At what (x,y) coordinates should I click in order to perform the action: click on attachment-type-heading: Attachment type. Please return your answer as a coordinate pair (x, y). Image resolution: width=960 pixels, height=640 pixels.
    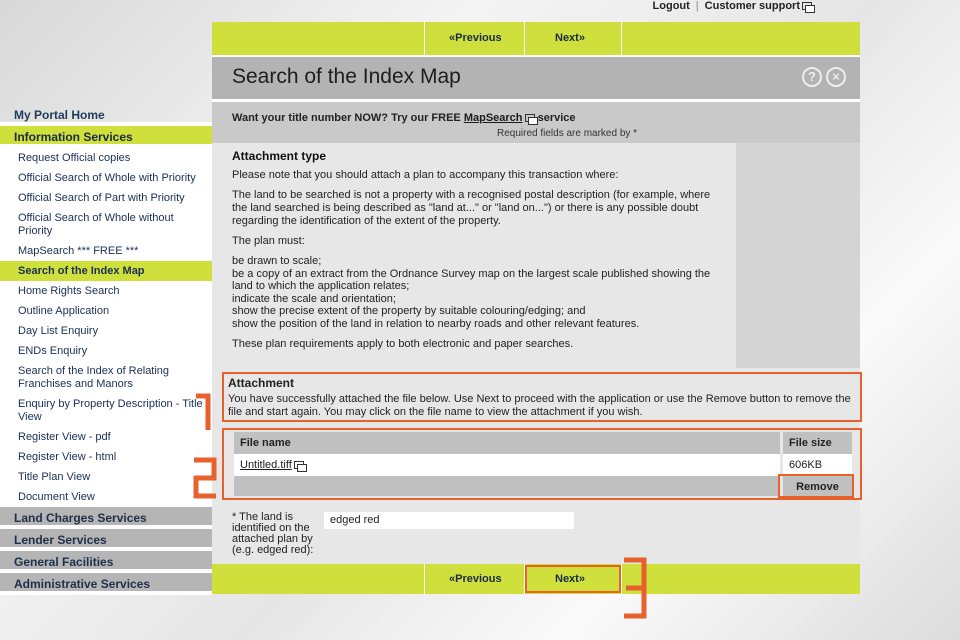
    Looking at the image, I should click on (279, 156).